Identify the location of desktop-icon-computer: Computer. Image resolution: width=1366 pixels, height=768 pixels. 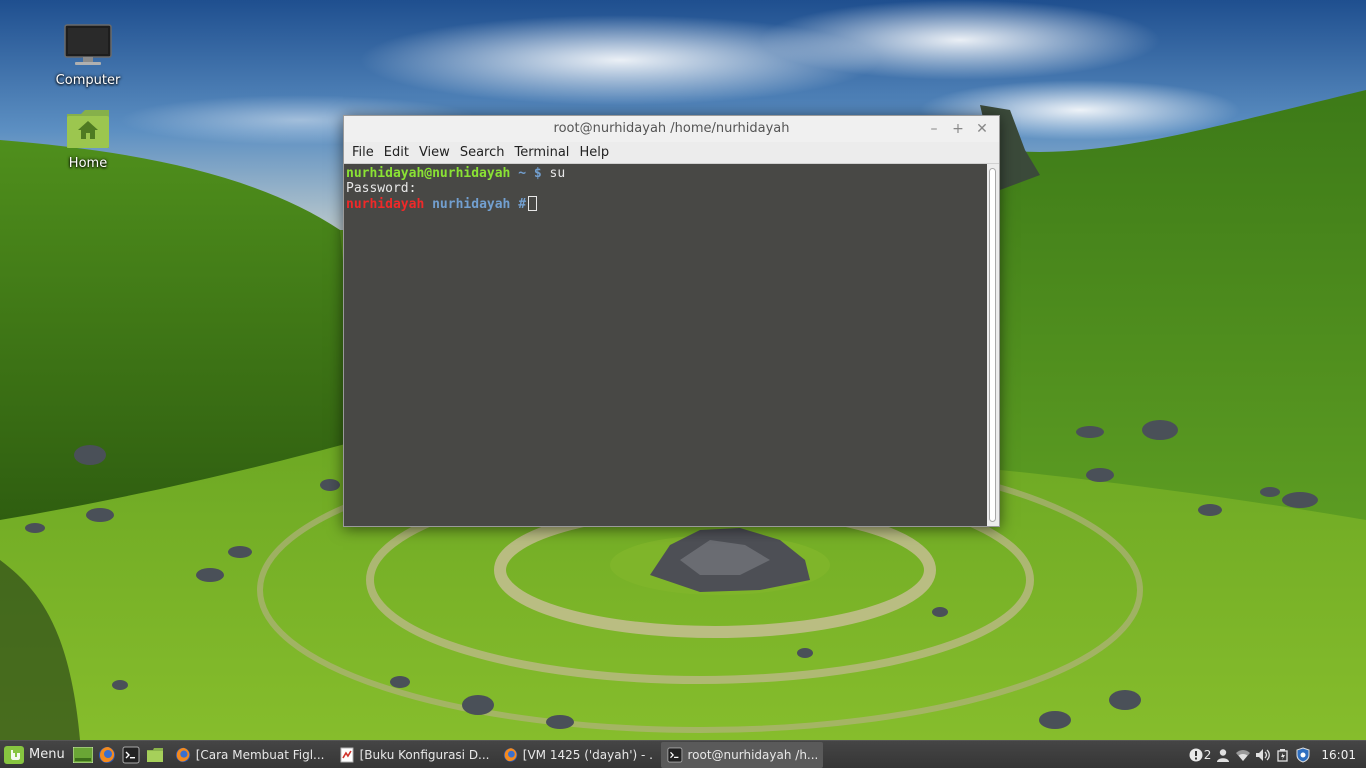
(88, 55).